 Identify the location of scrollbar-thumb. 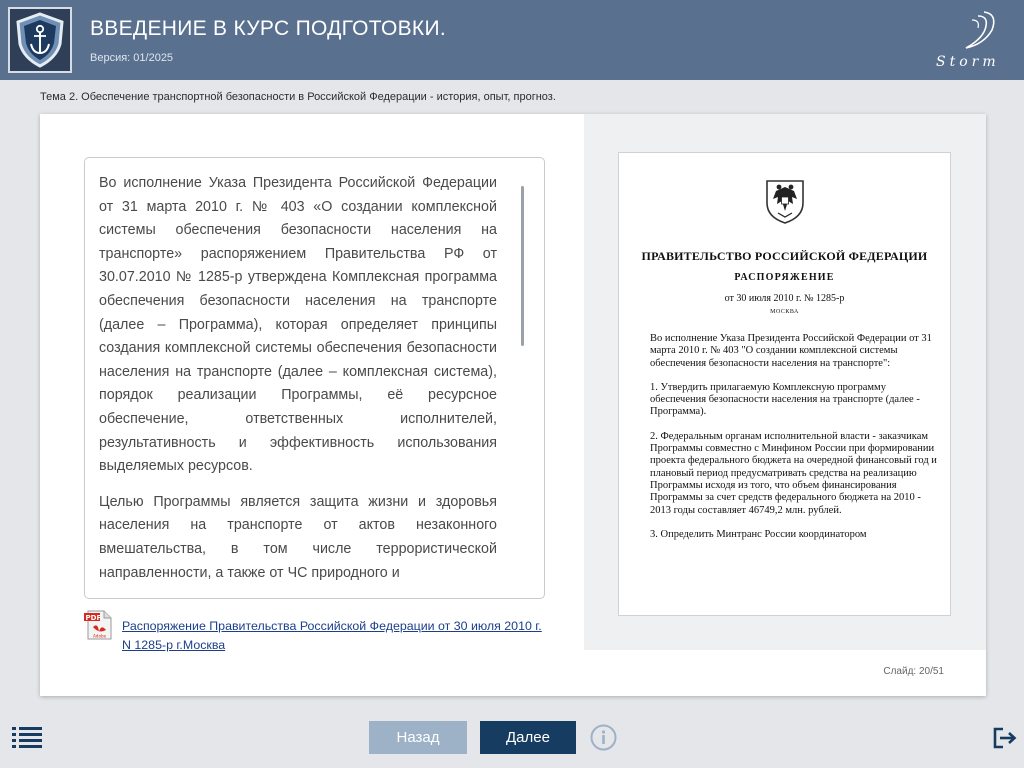
(522, 266).